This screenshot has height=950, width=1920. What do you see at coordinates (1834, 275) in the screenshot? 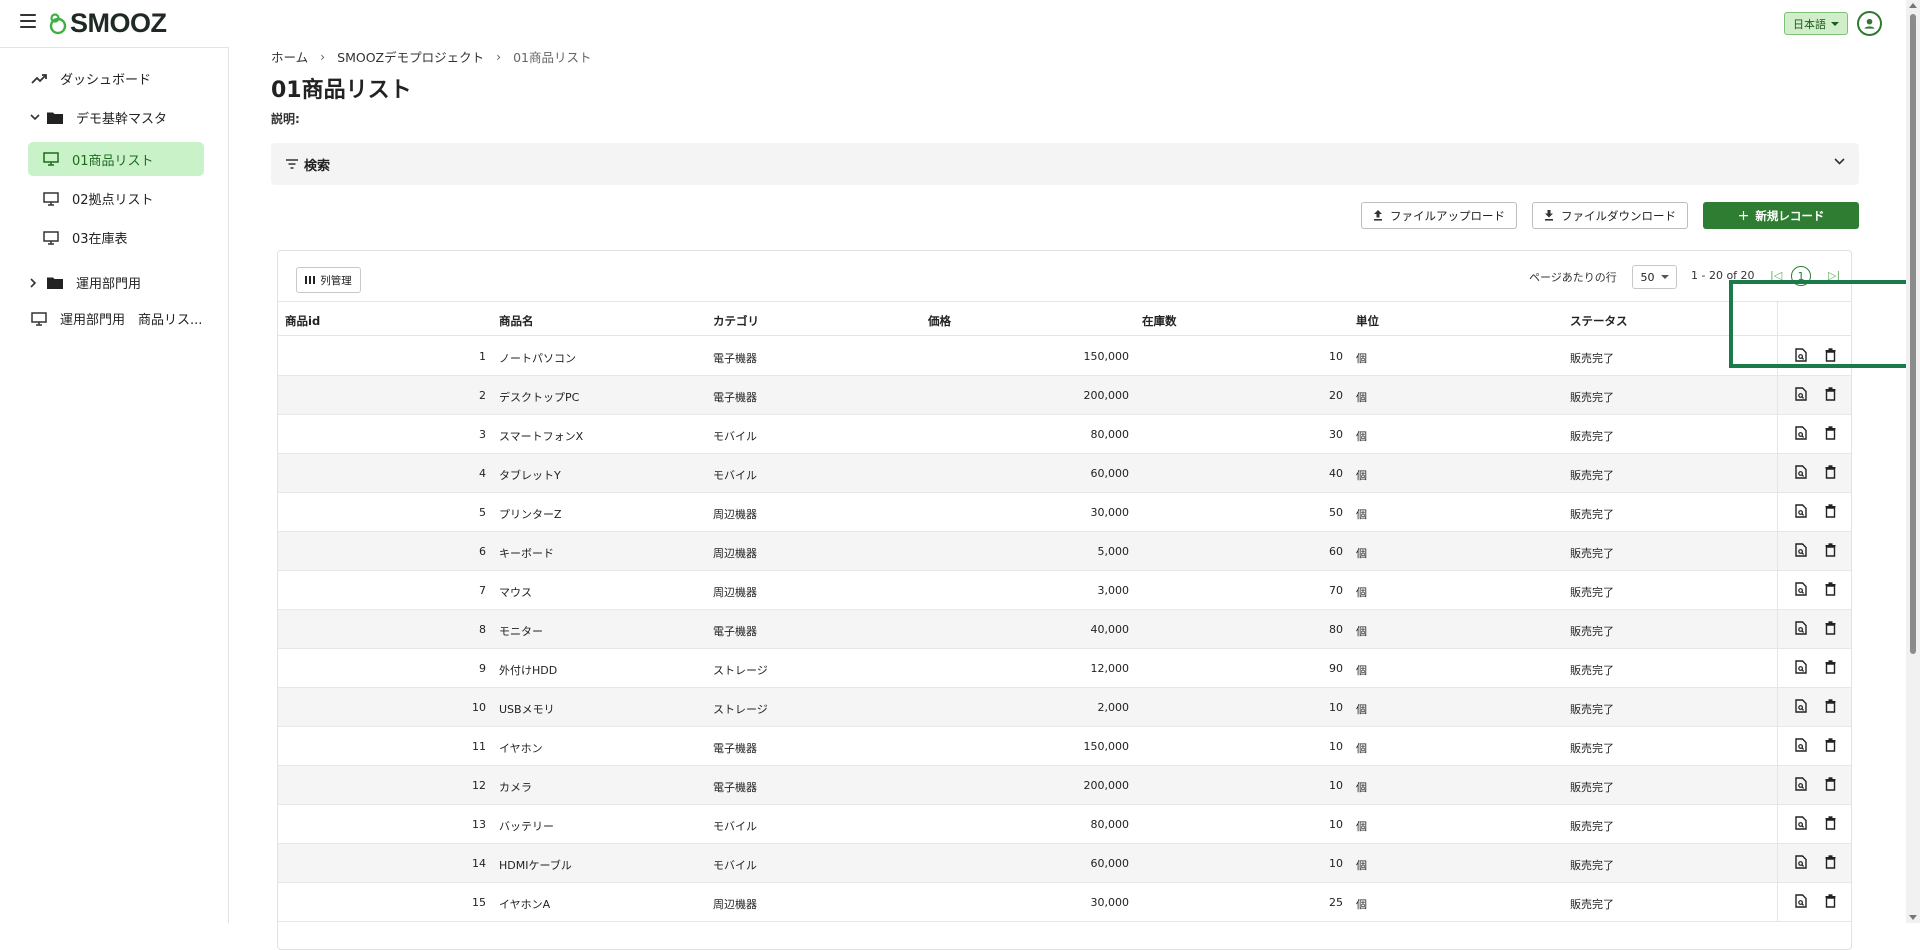
I see `last-page-icon: ▷|` at bounding box center [1834, 275].